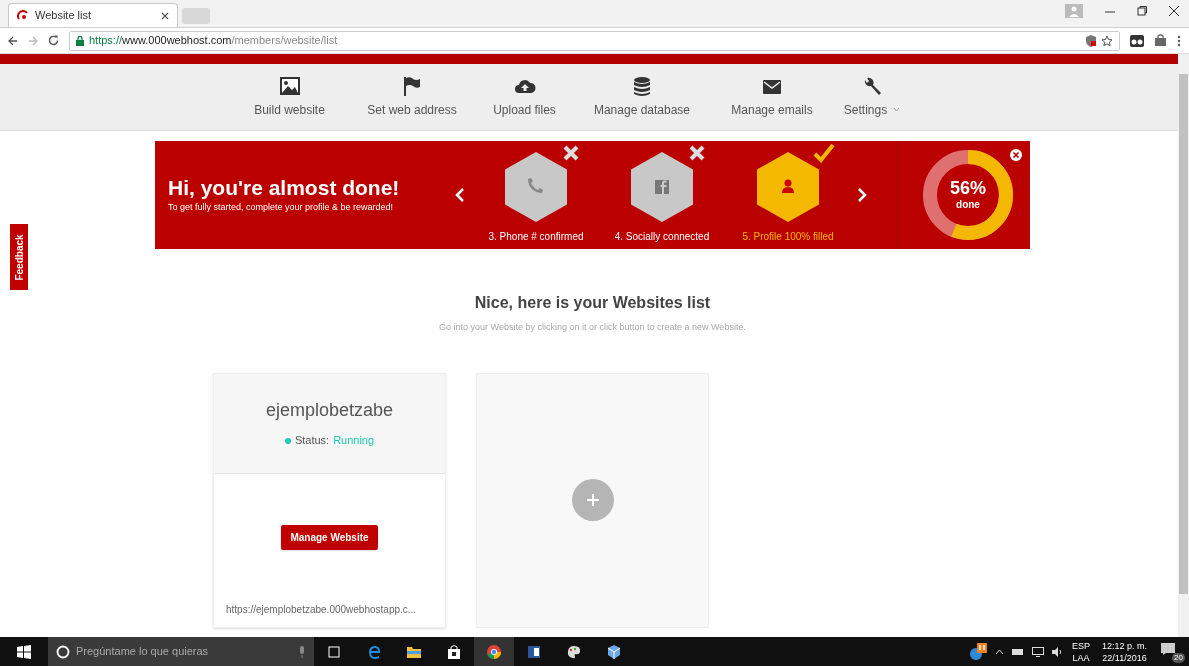  Describe the element at coordinates (19, 257) in the screenshot. I see `feedback-tab: Feedback` at that location.